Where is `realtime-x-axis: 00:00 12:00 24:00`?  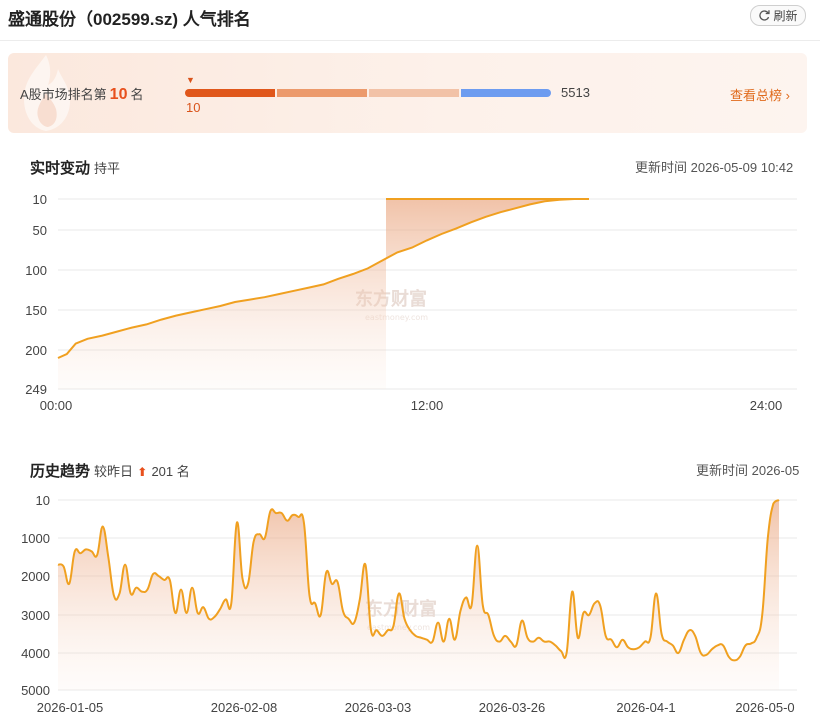 realtime-x-axis: 00:00 12:00 24:00 is located at coordinates (411, 405).